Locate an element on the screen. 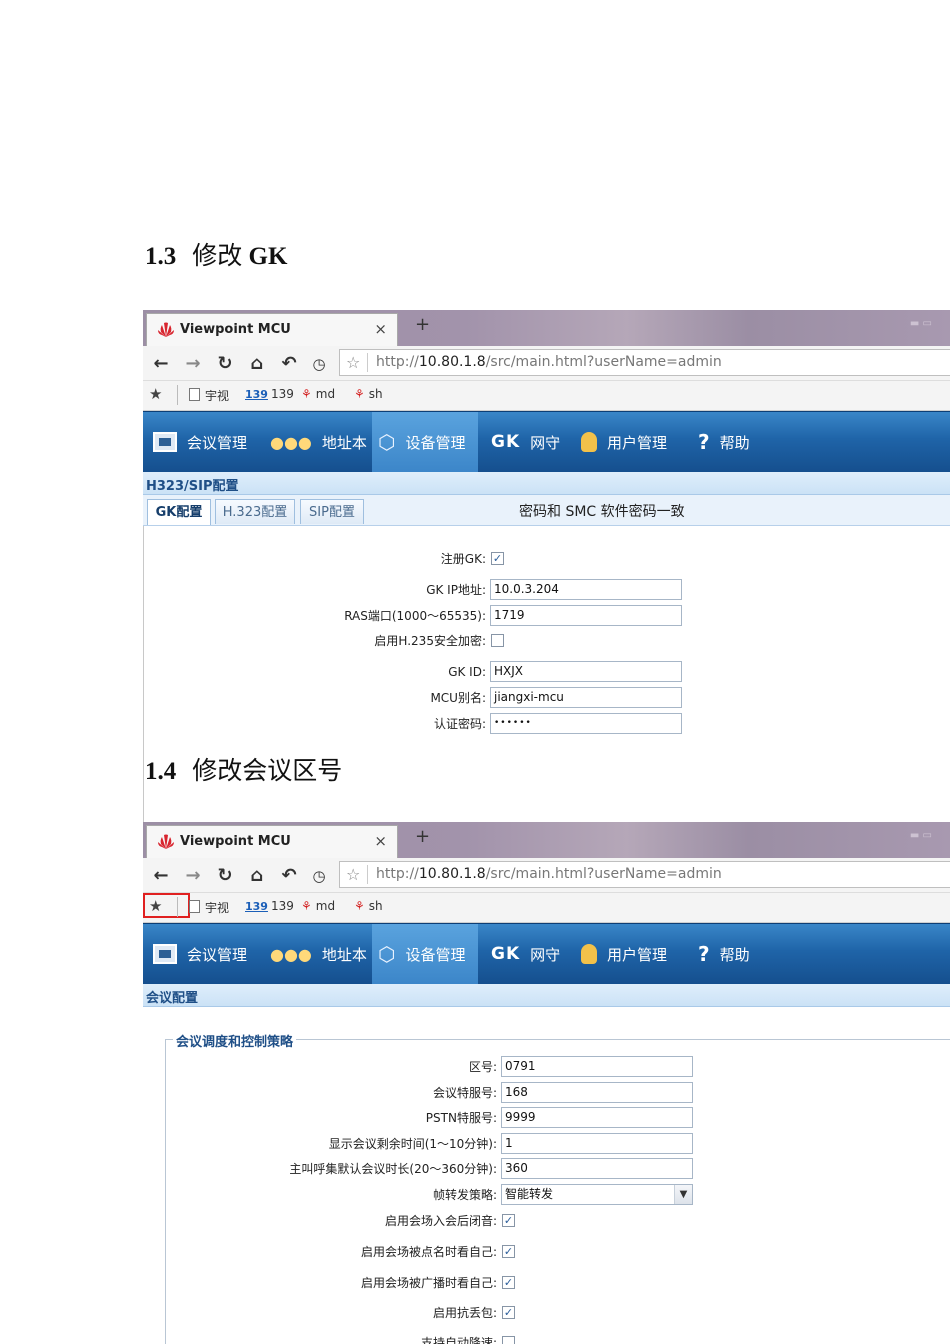 This screenshot has width=950, height=1344. pstn-service-input: 9999 is located at coordinates (597, 1117).